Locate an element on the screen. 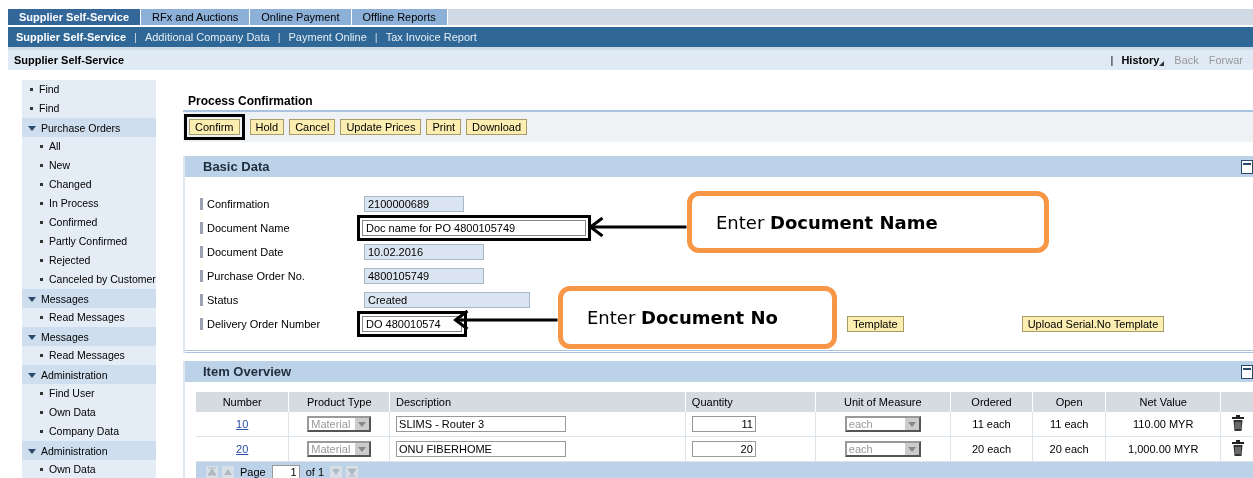 The image size is (1253, 478). sidebar-item: Confirmed is located at coordinates (89, 222).